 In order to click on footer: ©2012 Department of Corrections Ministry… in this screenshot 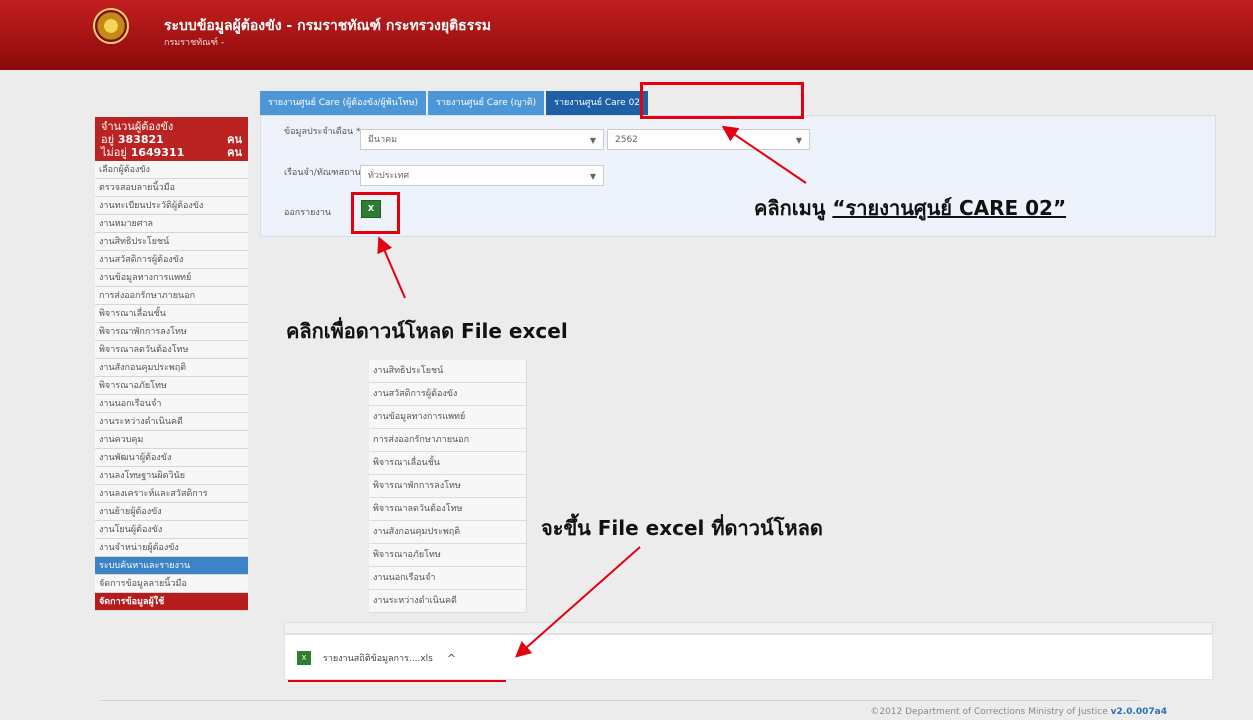, I will do `click(1018, 712)`.